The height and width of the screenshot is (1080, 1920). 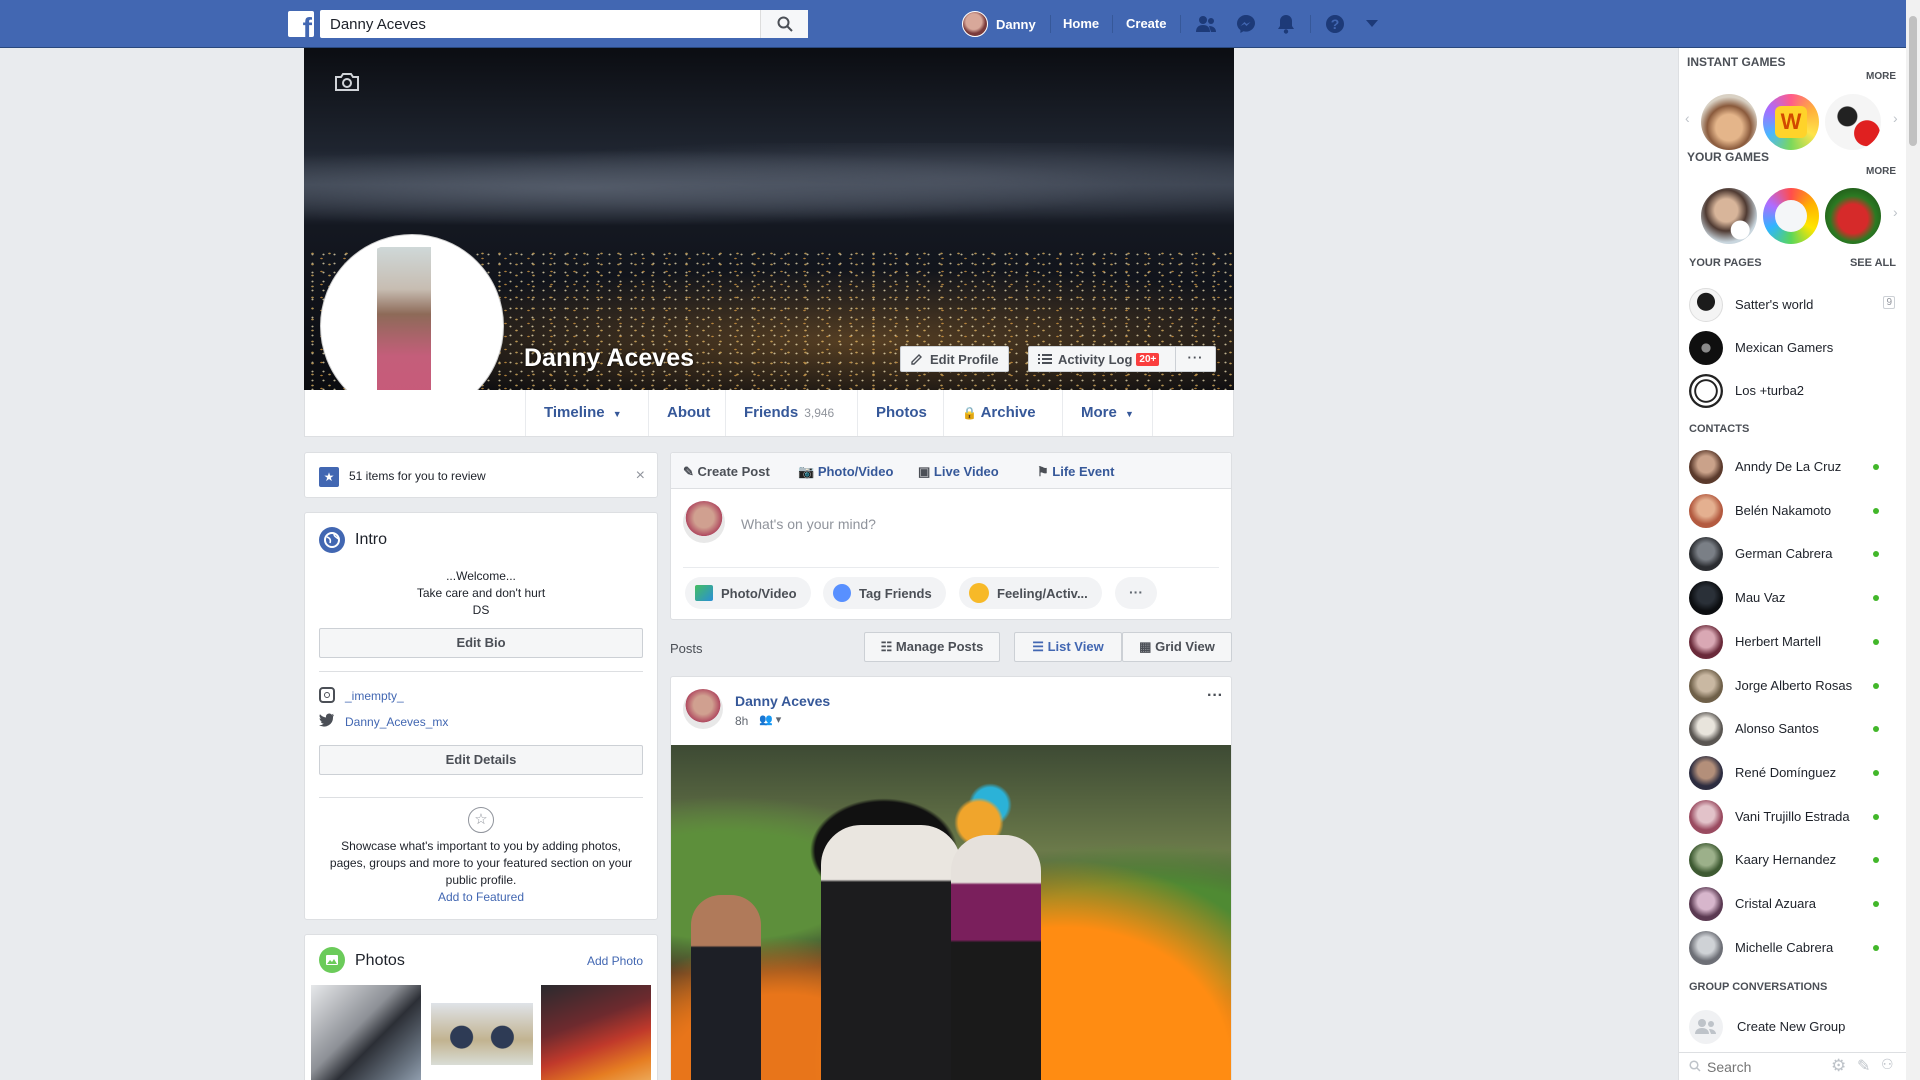 I want to click on edit-details-button: Edit Details, so click(x=481, y=760).